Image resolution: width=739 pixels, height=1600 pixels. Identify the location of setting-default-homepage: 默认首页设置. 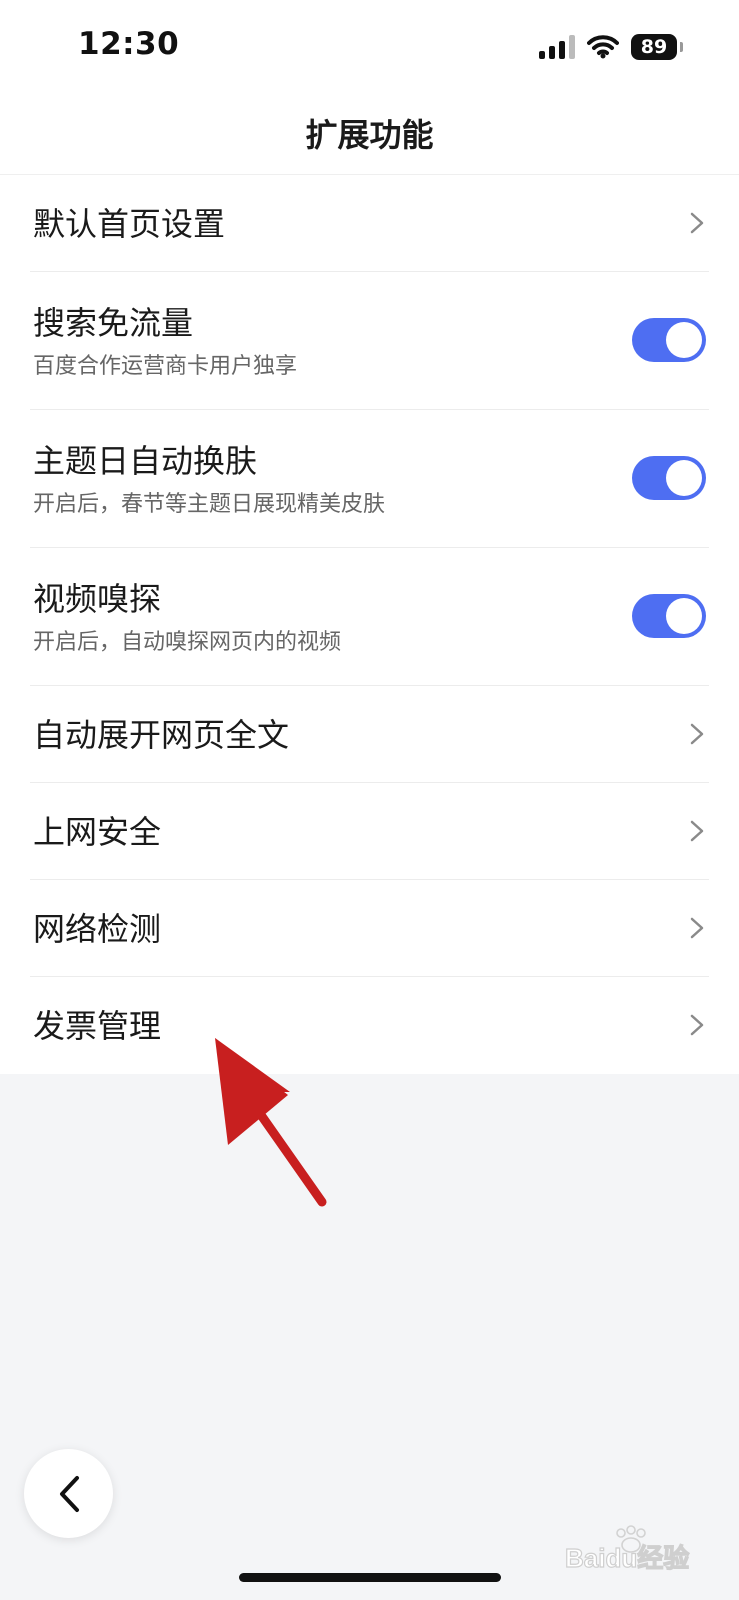
(369, 223).